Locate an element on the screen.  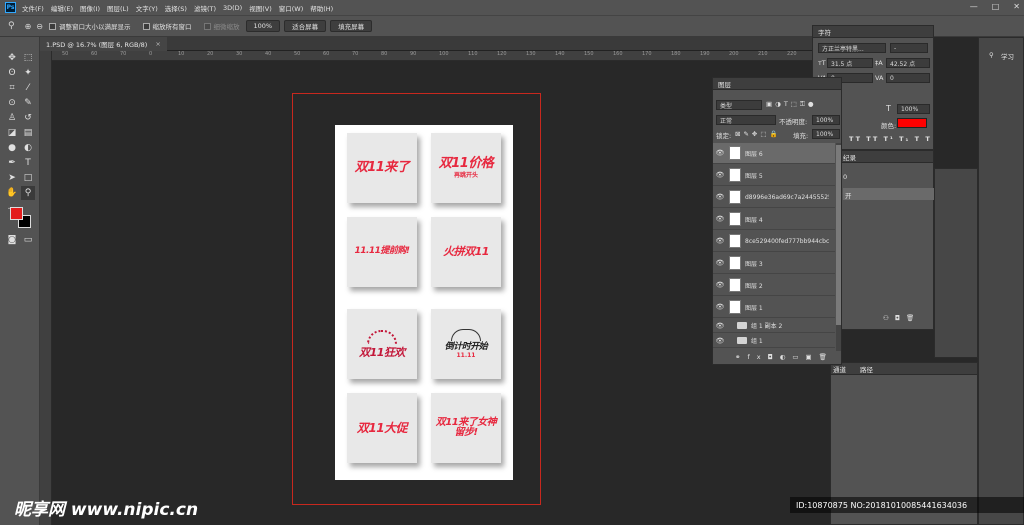
layer-name: 图层 4 is located at coordinates (787, 219).